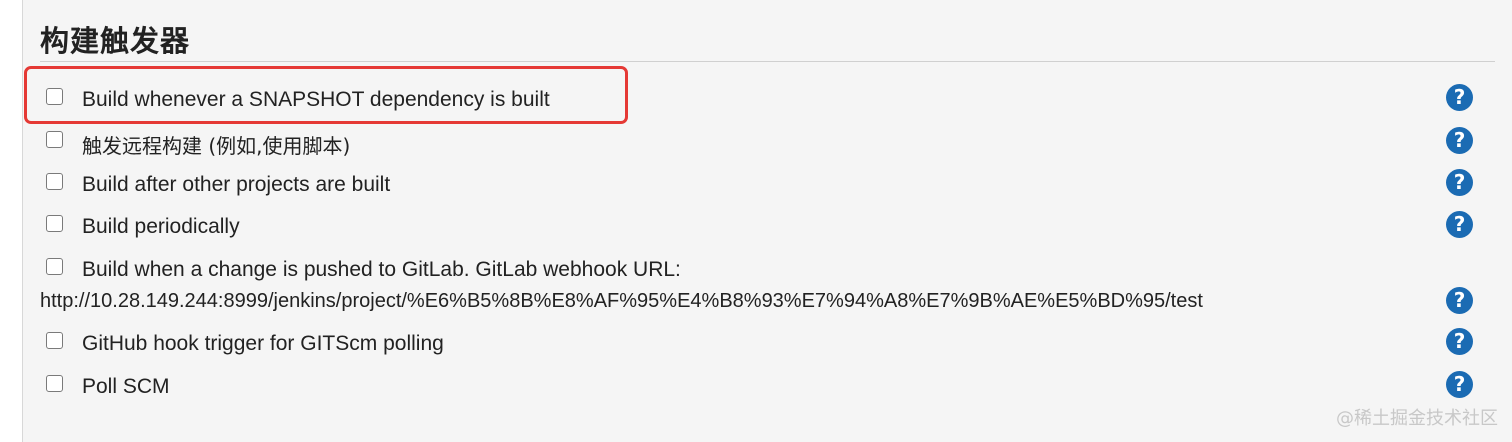  I want to click on trigger-row-poll-scm: Poll SCM ?, so click(756, 387).